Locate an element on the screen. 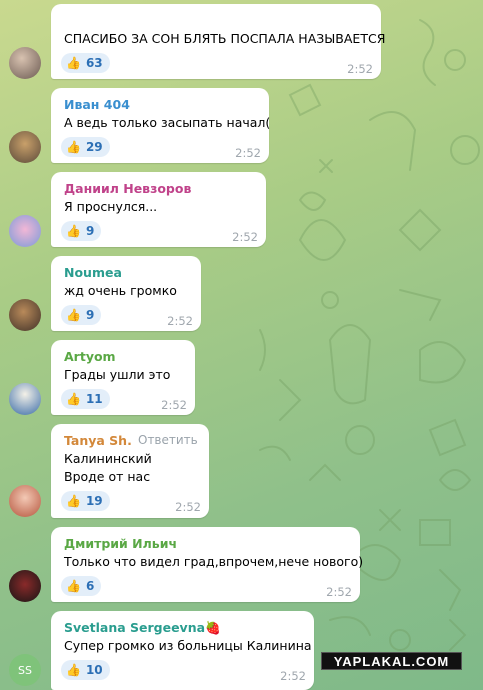  message-text: СПАСИБО ЗА СОН БЛЯТЬ ПОСПАЛА НАЗЫВАЕТСЯ is located at coordinates (225, 38).